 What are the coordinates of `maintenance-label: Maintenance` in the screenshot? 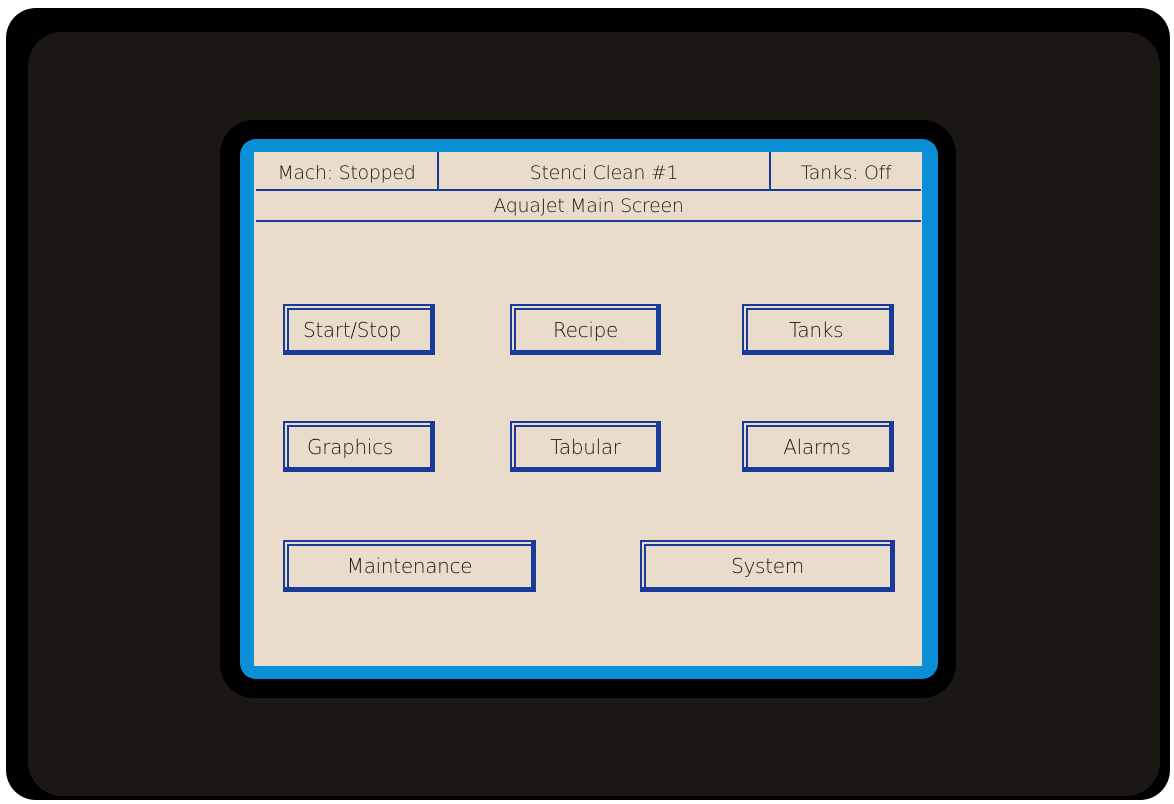 It's located at (409, 566).